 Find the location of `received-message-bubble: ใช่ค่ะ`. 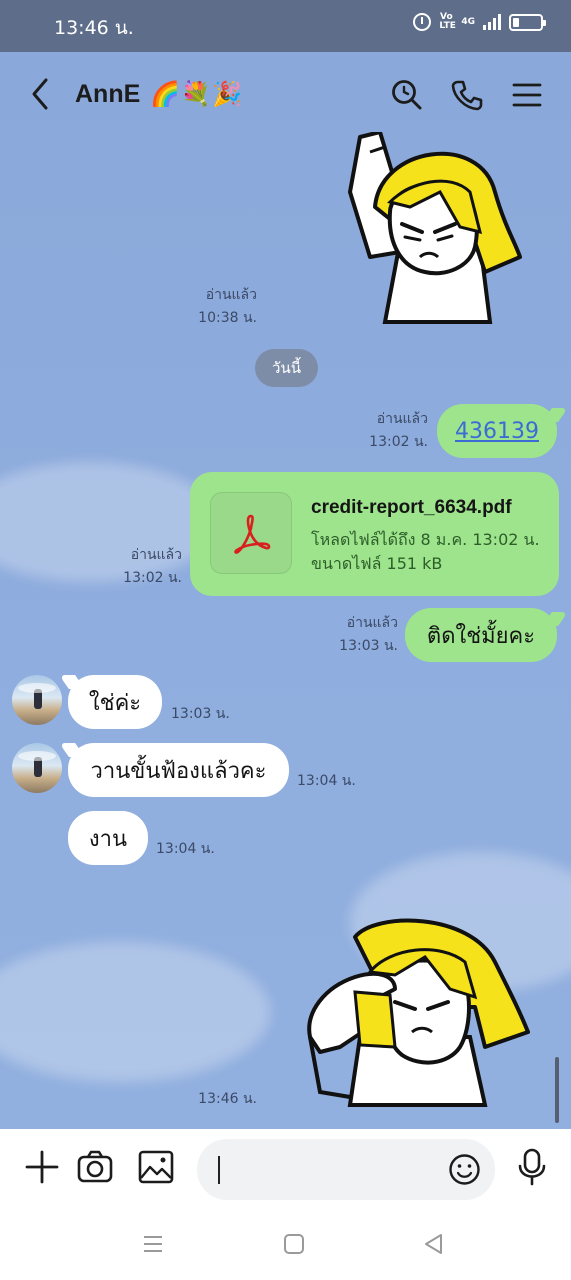

received-message-bubble: ใช่ค่ะ is located at coordinates (115, 702).